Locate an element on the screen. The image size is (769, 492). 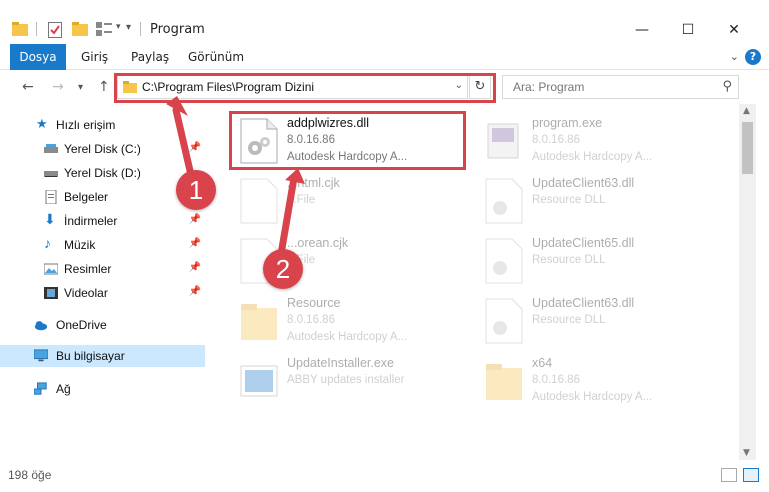
details-view-icon is located at coordinates (729, 475).